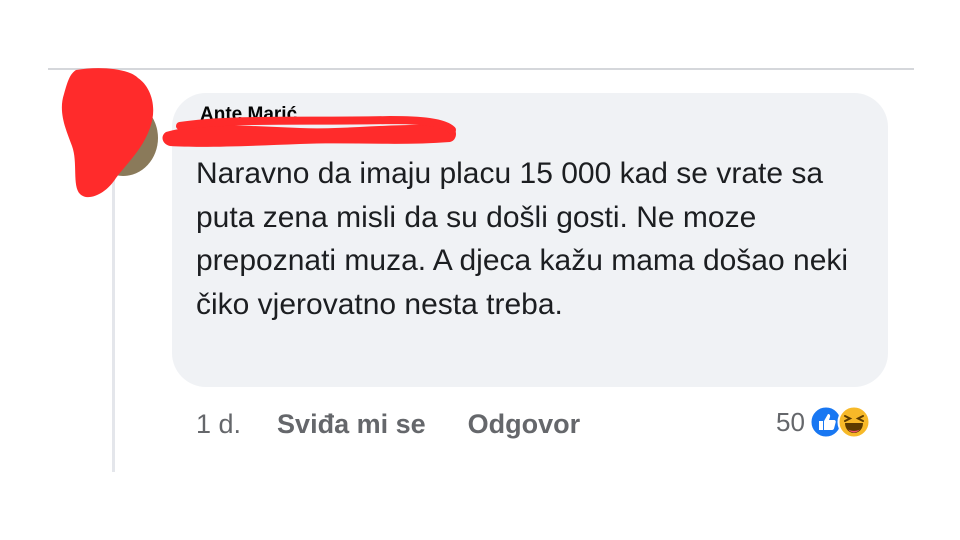 The width and height of the screenshot is (960, 540). What do you see at coordinates (790, 421) in the screenshot?
I see `reaction-count: 50` at bounding box center [790, 421].